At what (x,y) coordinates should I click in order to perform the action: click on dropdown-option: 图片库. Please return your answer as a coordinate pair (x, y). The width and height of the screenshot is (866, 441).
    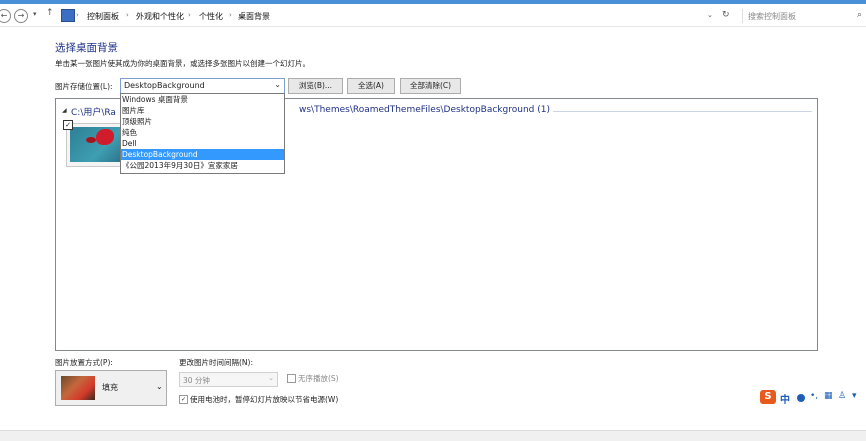
    Looking at the image, I should click on (202, 110).